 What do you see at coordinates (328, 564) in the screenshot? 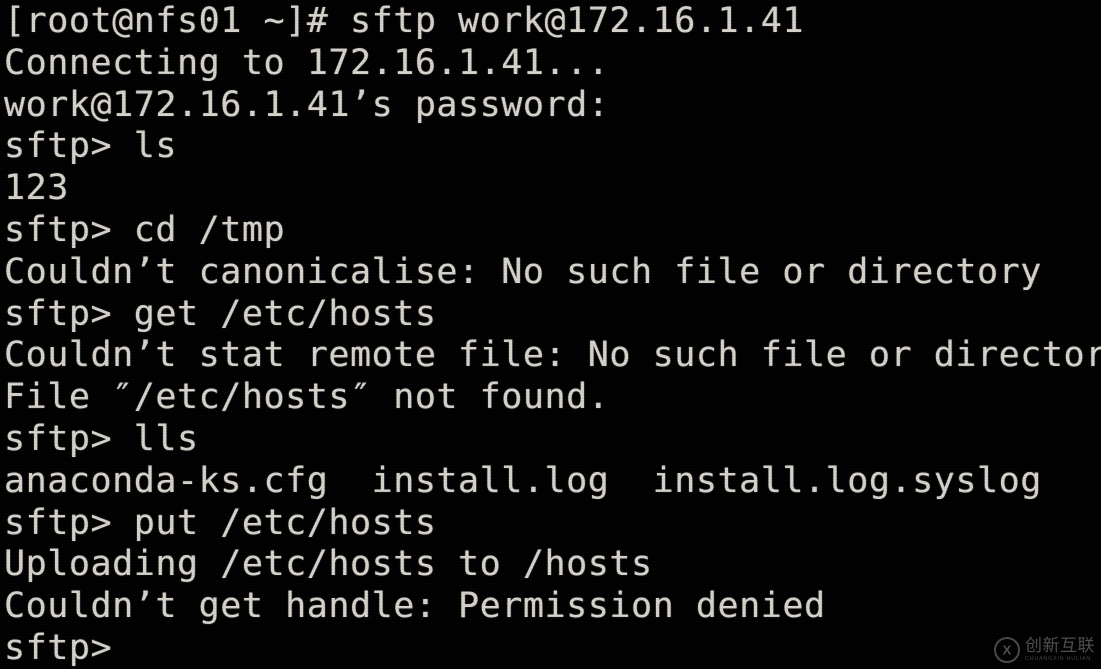
I see `terminal-line: Uploading /etc/hosts to /hosts` at bounding box center [328, 564].